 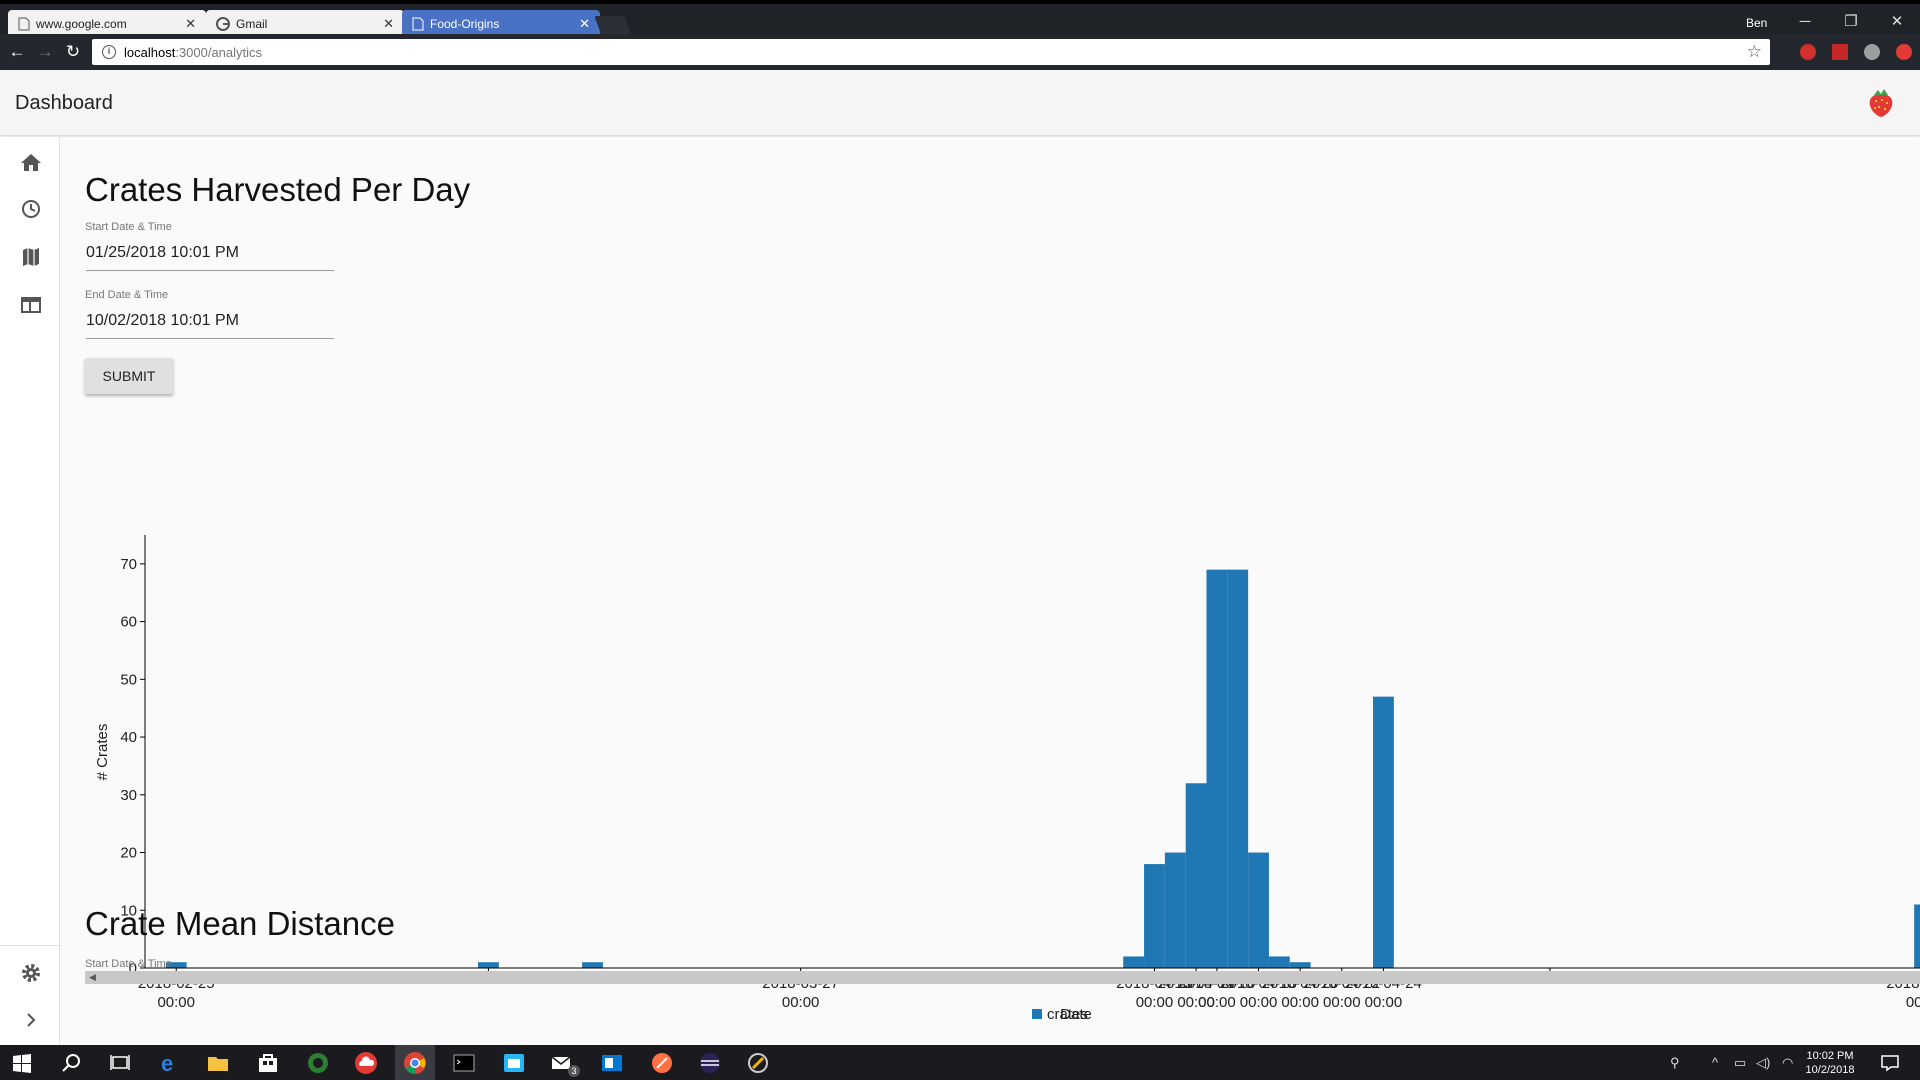 I want to click on reload-icon: ↻, so click(x=73, y=52).